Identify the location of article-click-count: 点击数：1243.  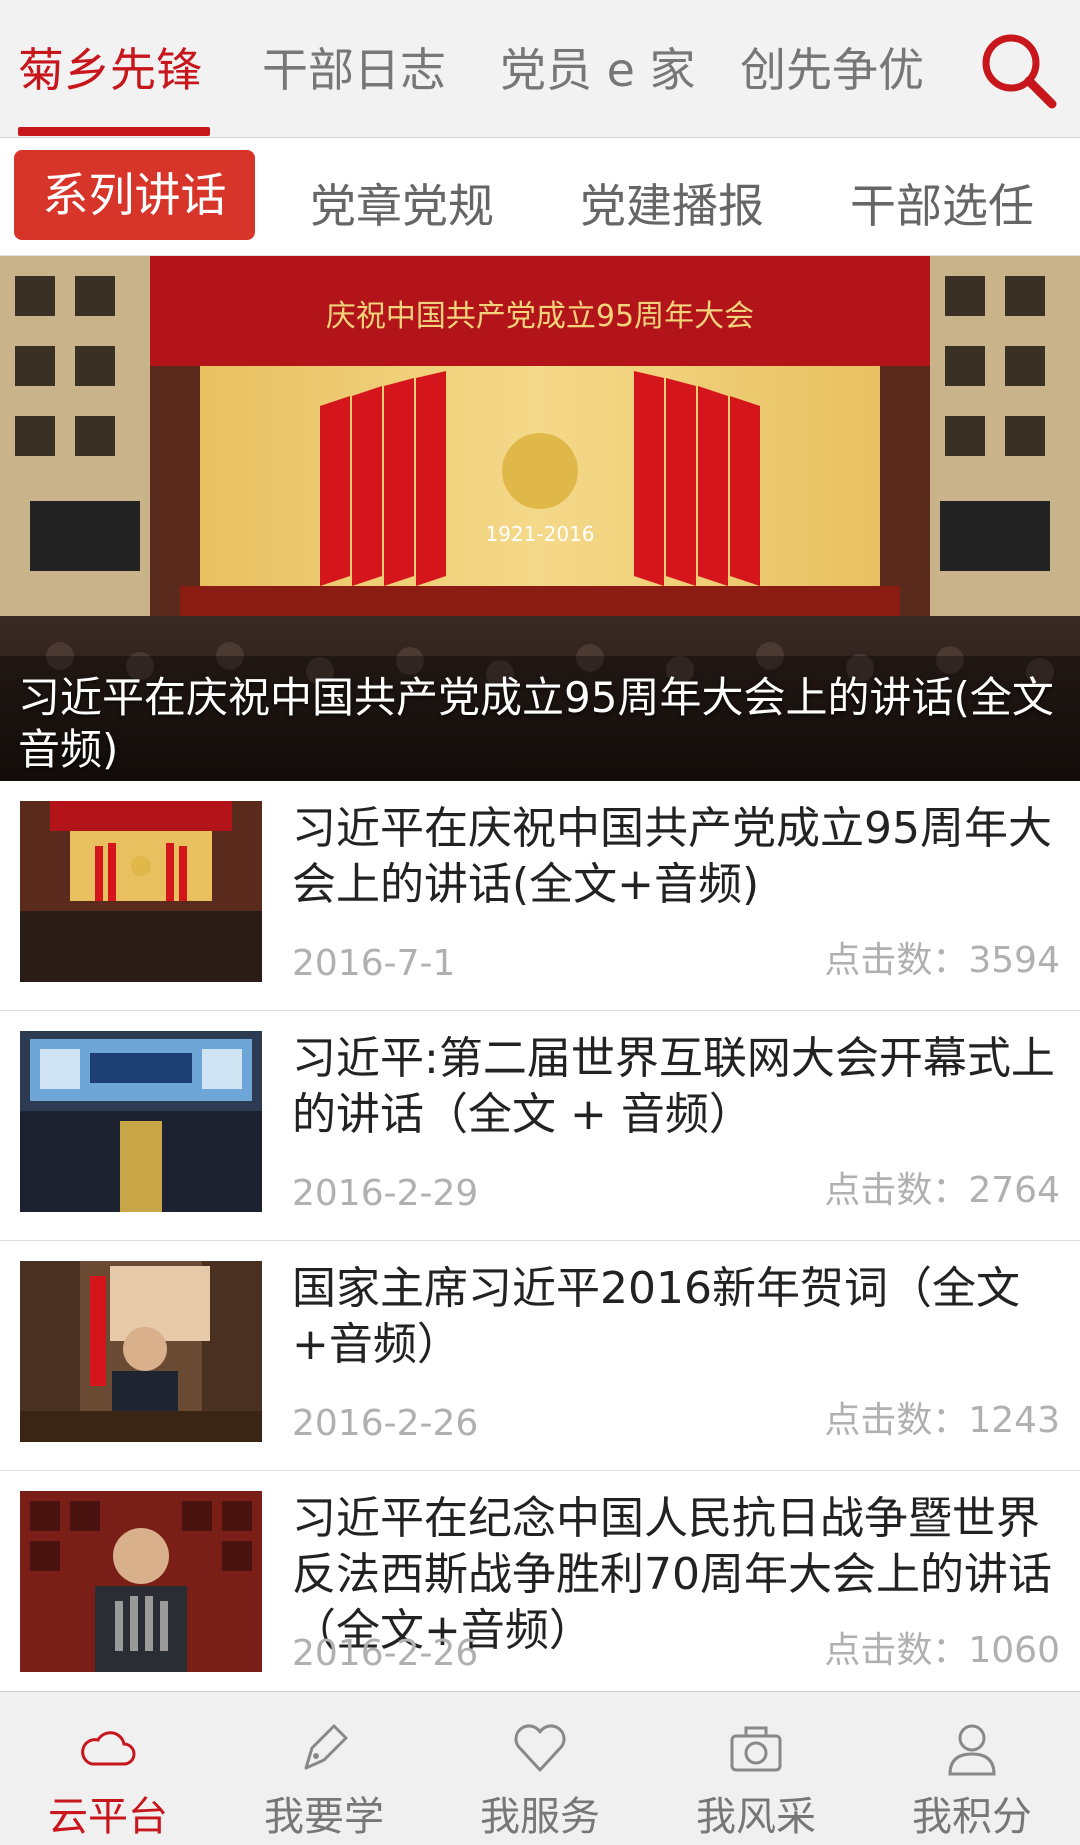
(942, 1420).